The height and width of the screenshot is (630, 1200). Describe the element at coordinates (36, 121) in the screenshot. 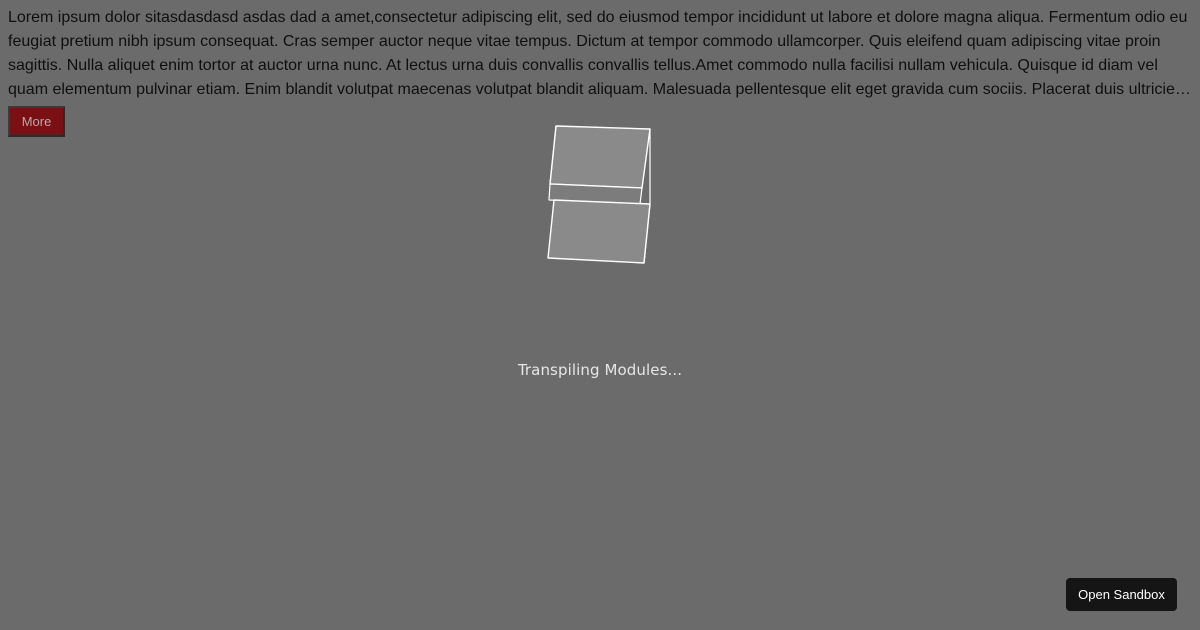

I see `more-button: More` at that location.